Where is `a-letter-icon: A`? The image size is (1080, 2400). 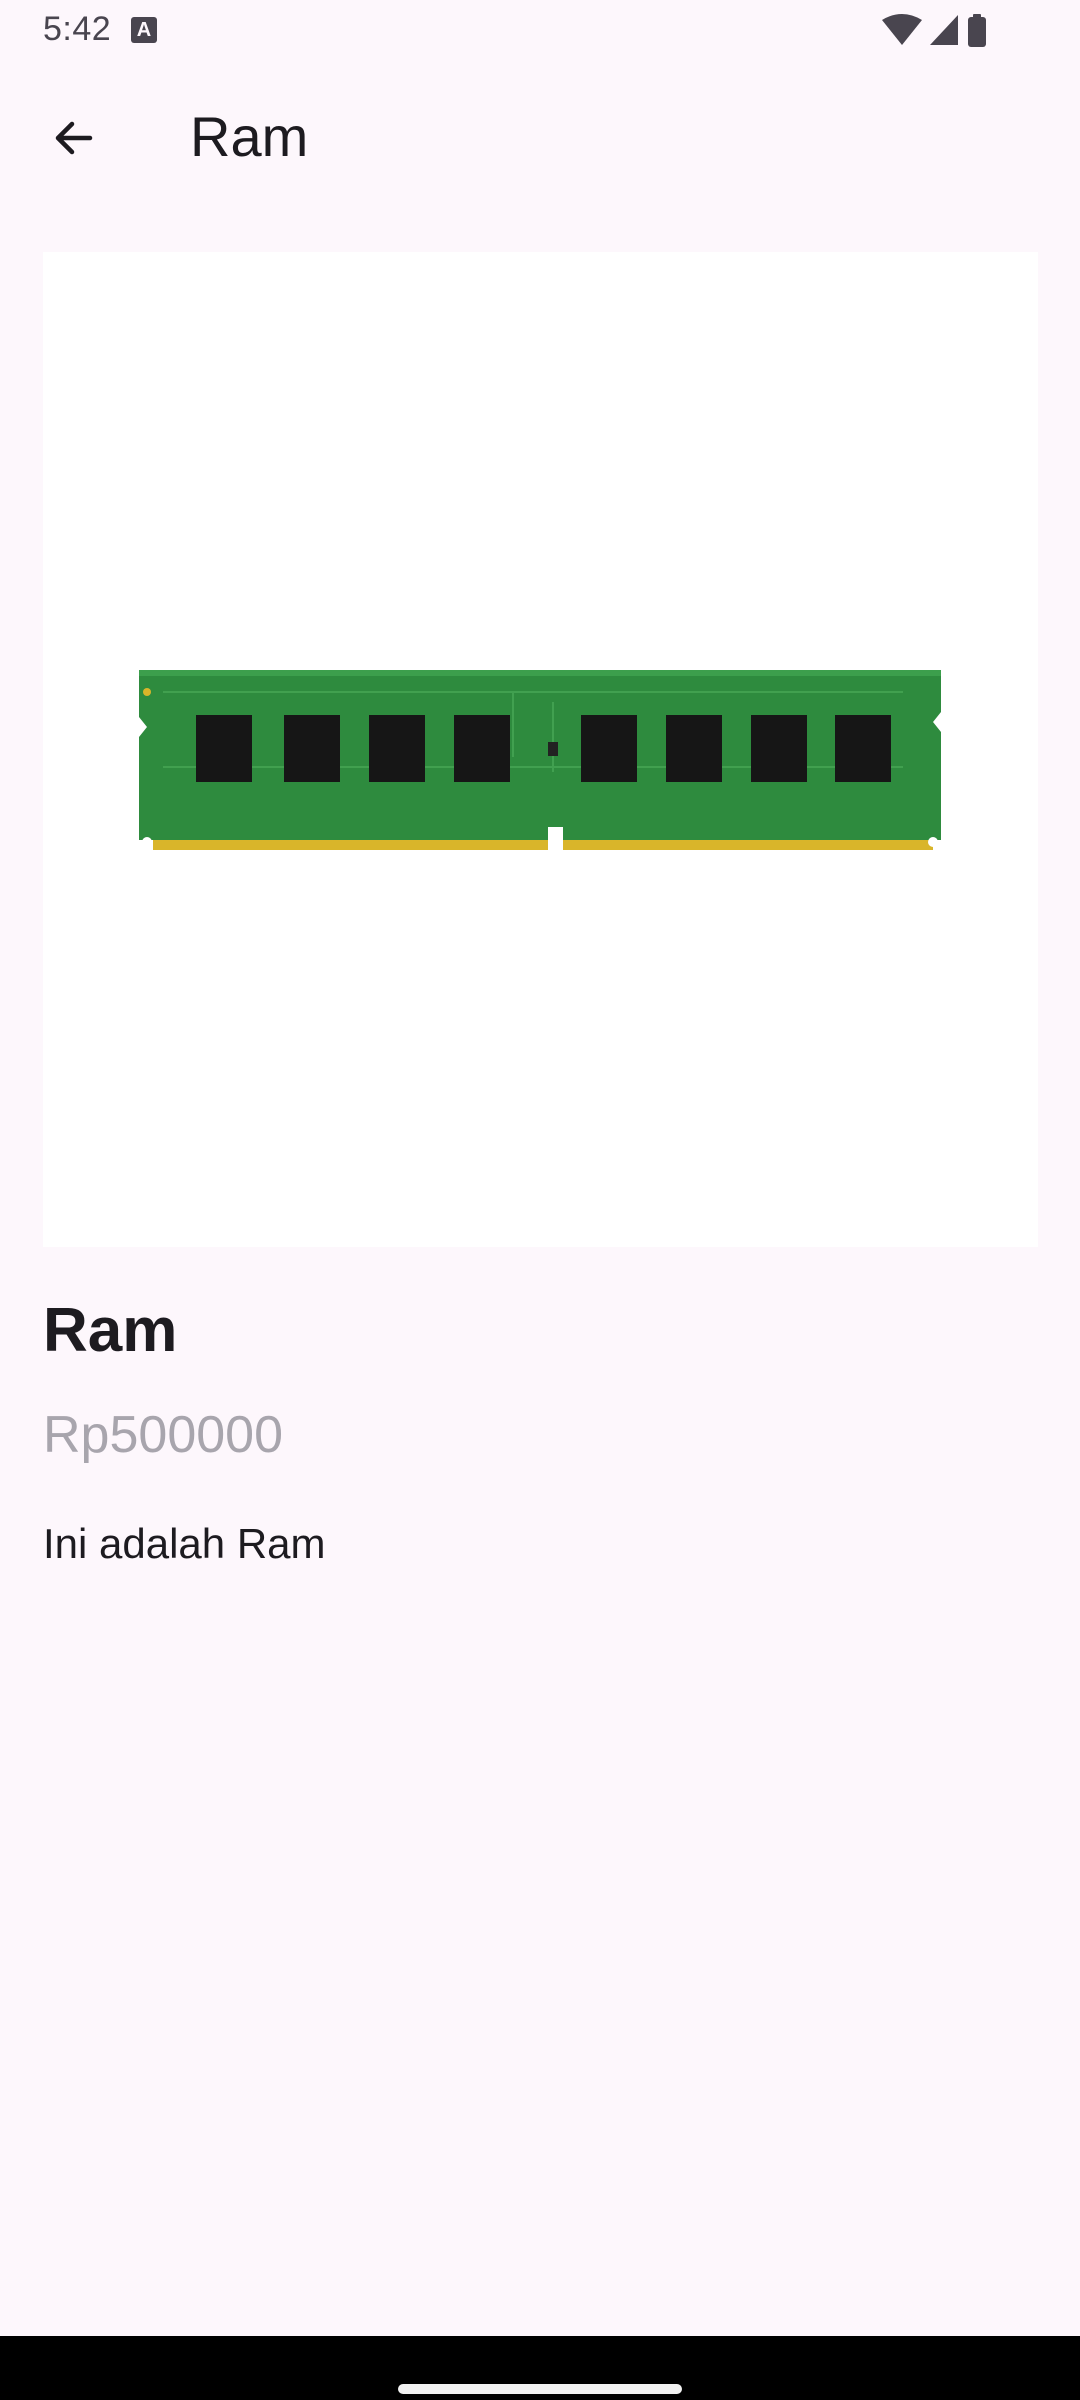 a-letter-icon: A is located at coordinates (144, 30).